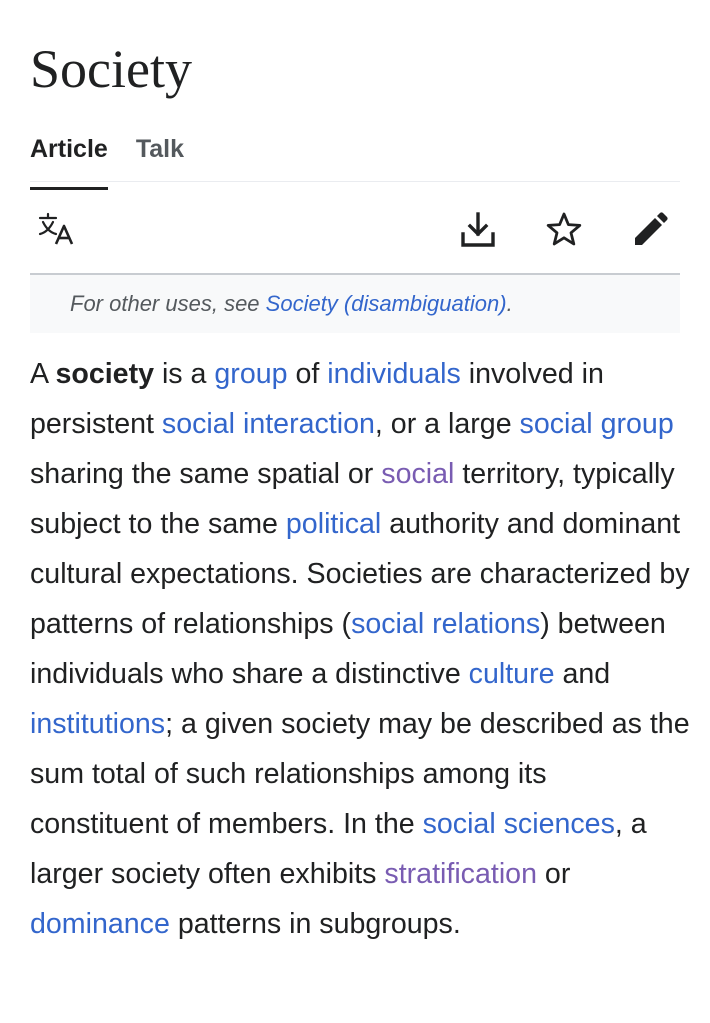  I want to click on tabs-divider, so click(355, 181).